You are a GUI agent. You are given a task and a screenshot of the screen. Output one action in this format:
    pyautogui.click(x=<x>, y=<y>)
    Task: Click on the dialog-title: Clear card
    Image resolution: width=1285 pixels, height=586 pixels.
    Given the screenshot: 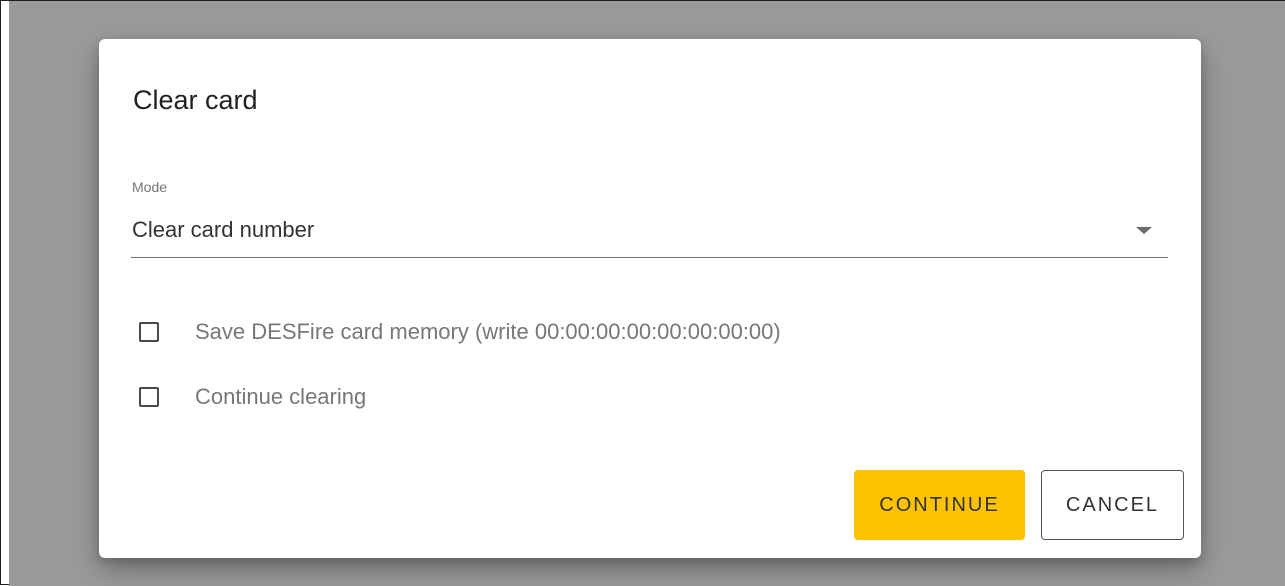 What is the action you would take?
    pyautogui.click(x=195, y=100)
    